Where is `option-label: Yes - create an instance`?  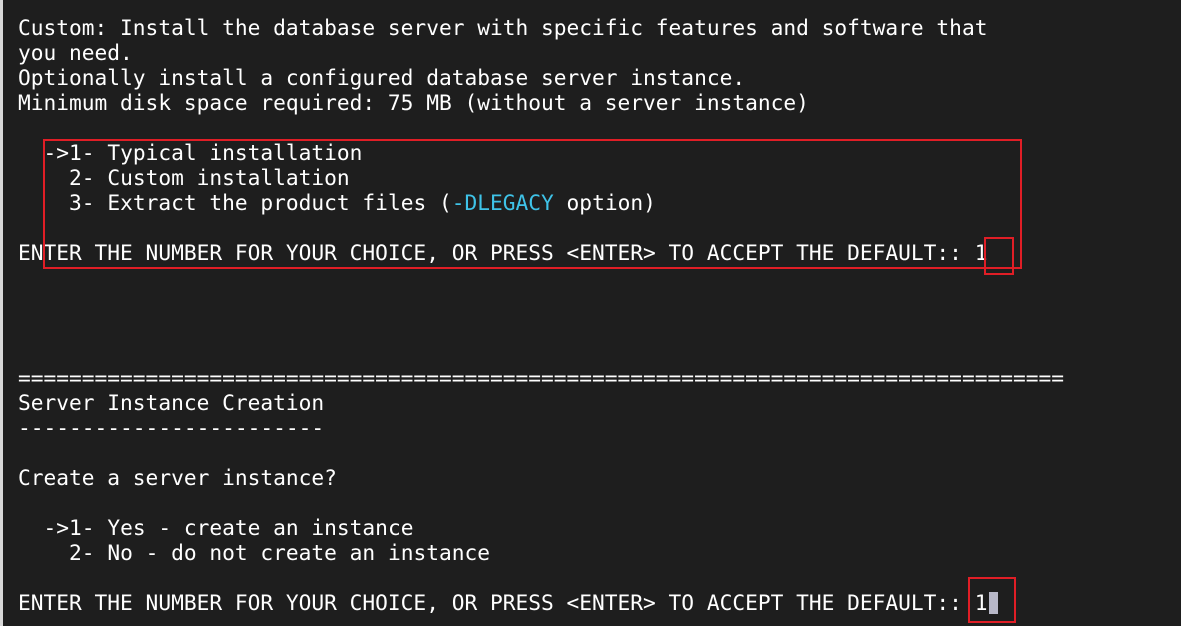
option-label: Yes - create an instance is located at coordinates (260, 527).